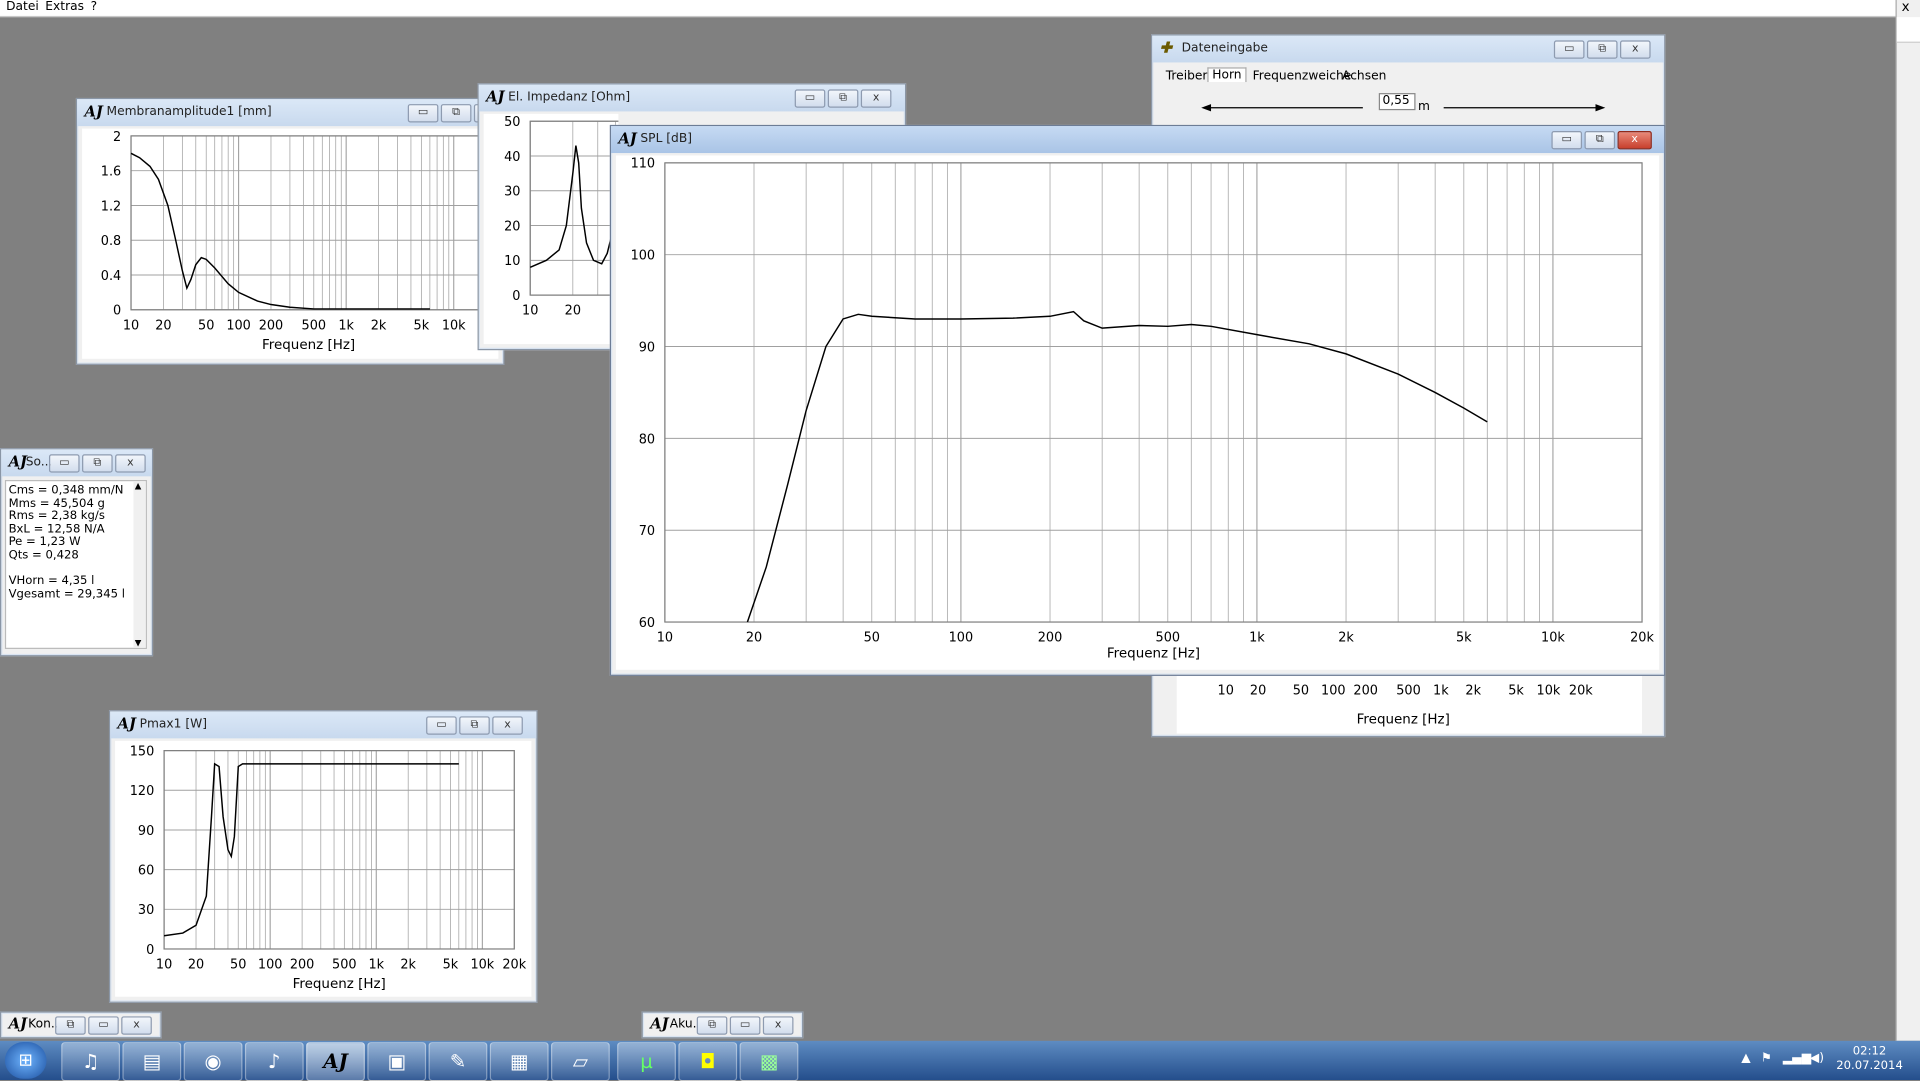 The image size is (1920, 1081). Describe the element at coordinates (519, 1061) in the screenshot. I see `tool-taskbar-icon: ▦` at that location.